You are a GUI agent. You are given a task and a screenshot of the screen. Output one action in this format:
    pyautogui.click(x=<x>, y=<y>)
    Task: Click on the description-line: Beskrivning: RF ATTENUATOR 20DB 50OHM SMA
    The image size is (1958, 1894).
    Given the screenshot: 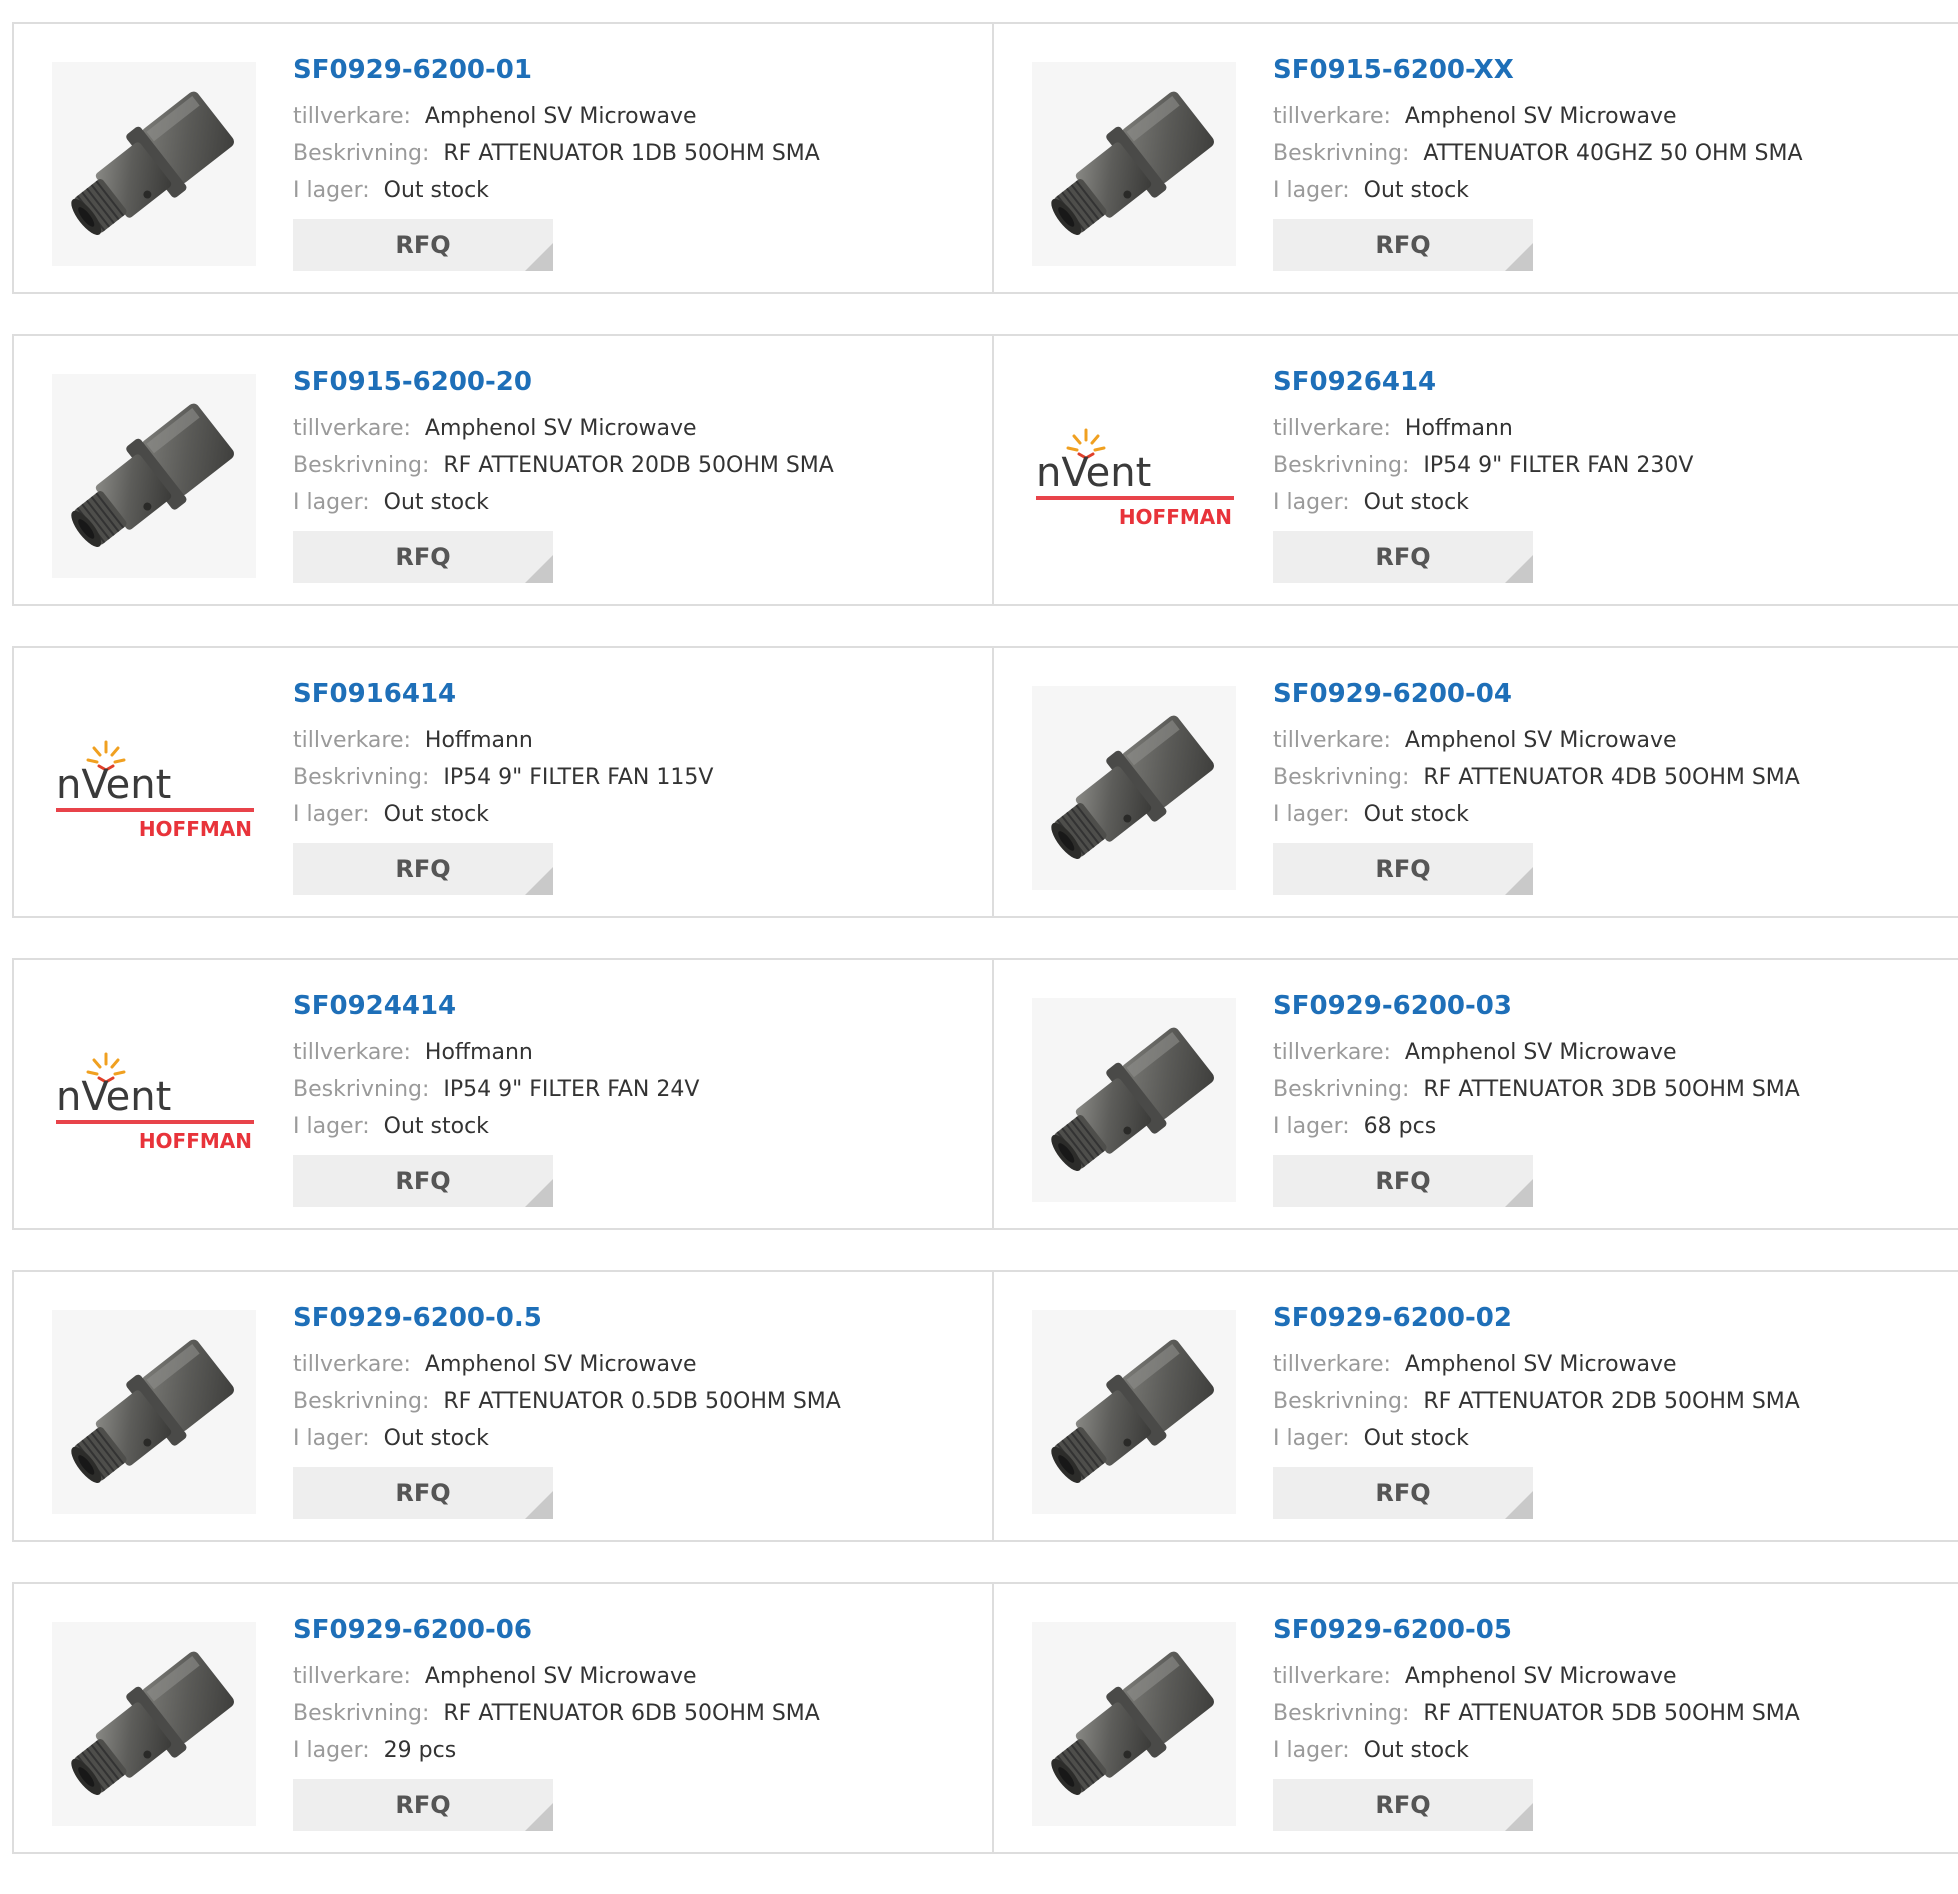 What is the action you would take?
    pyautogui.click(x=642, y=465)
    